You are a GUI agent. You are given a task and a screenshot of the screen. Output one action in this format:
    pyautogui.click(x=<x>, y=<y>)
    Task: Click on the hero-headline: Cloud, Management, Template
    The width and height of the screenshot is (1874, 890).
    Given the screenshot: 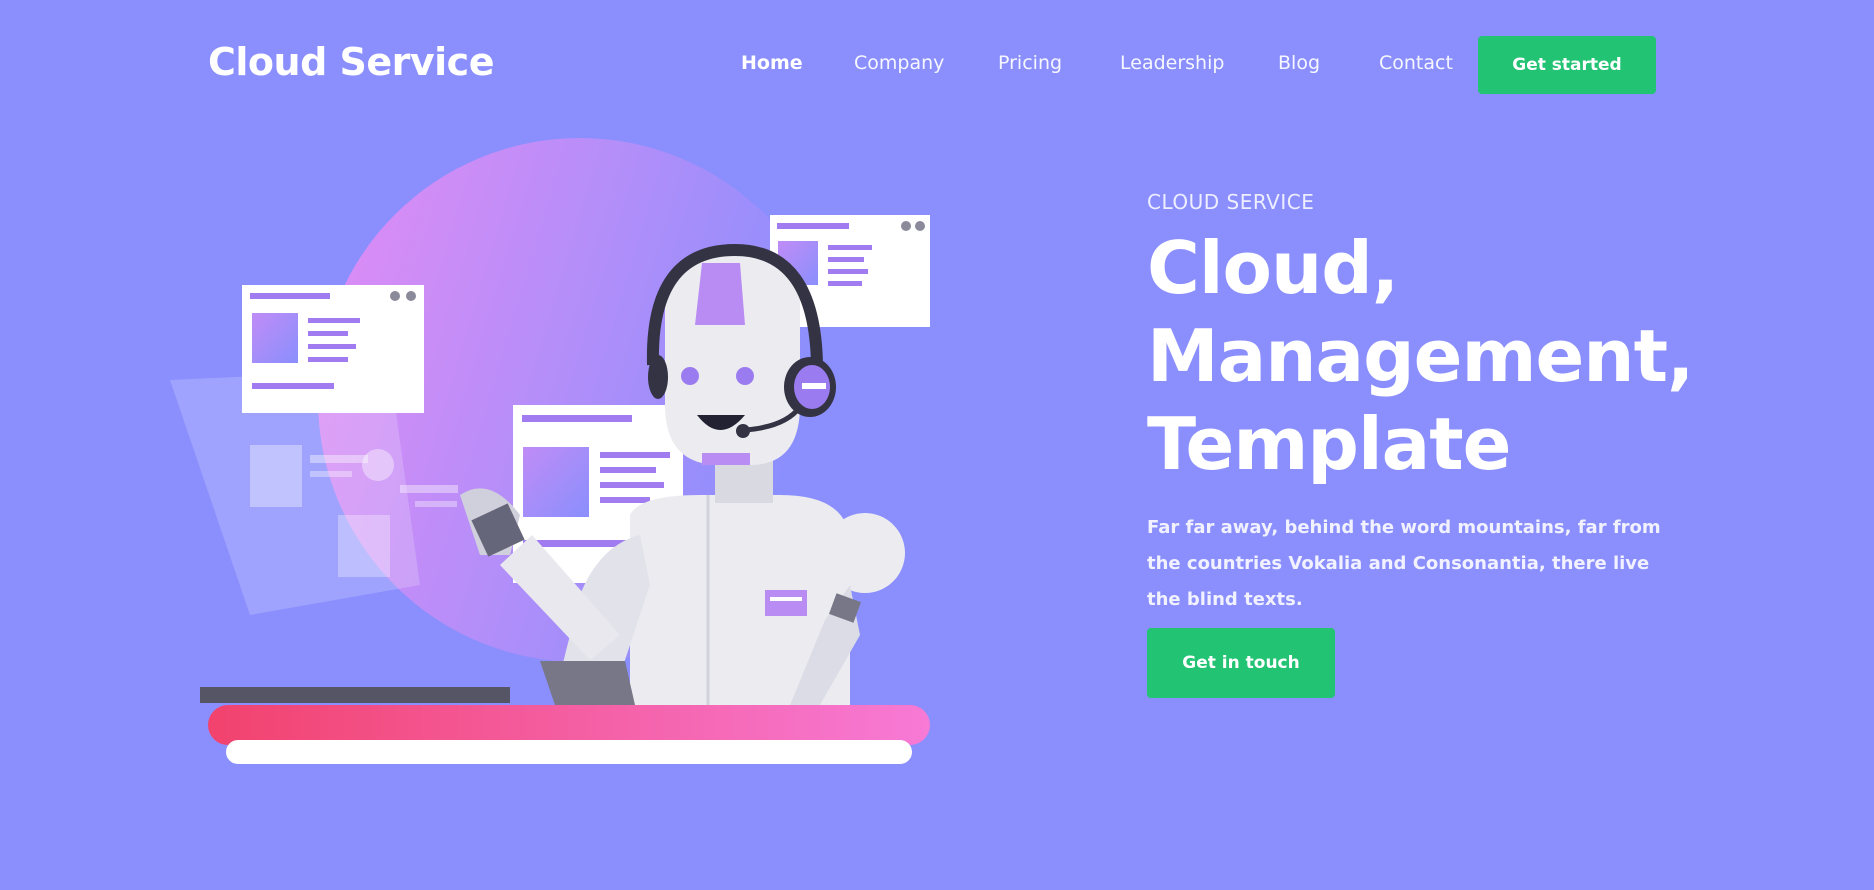 What is the action you would take?
    pyautogui.click(x=1427, y=356)
    